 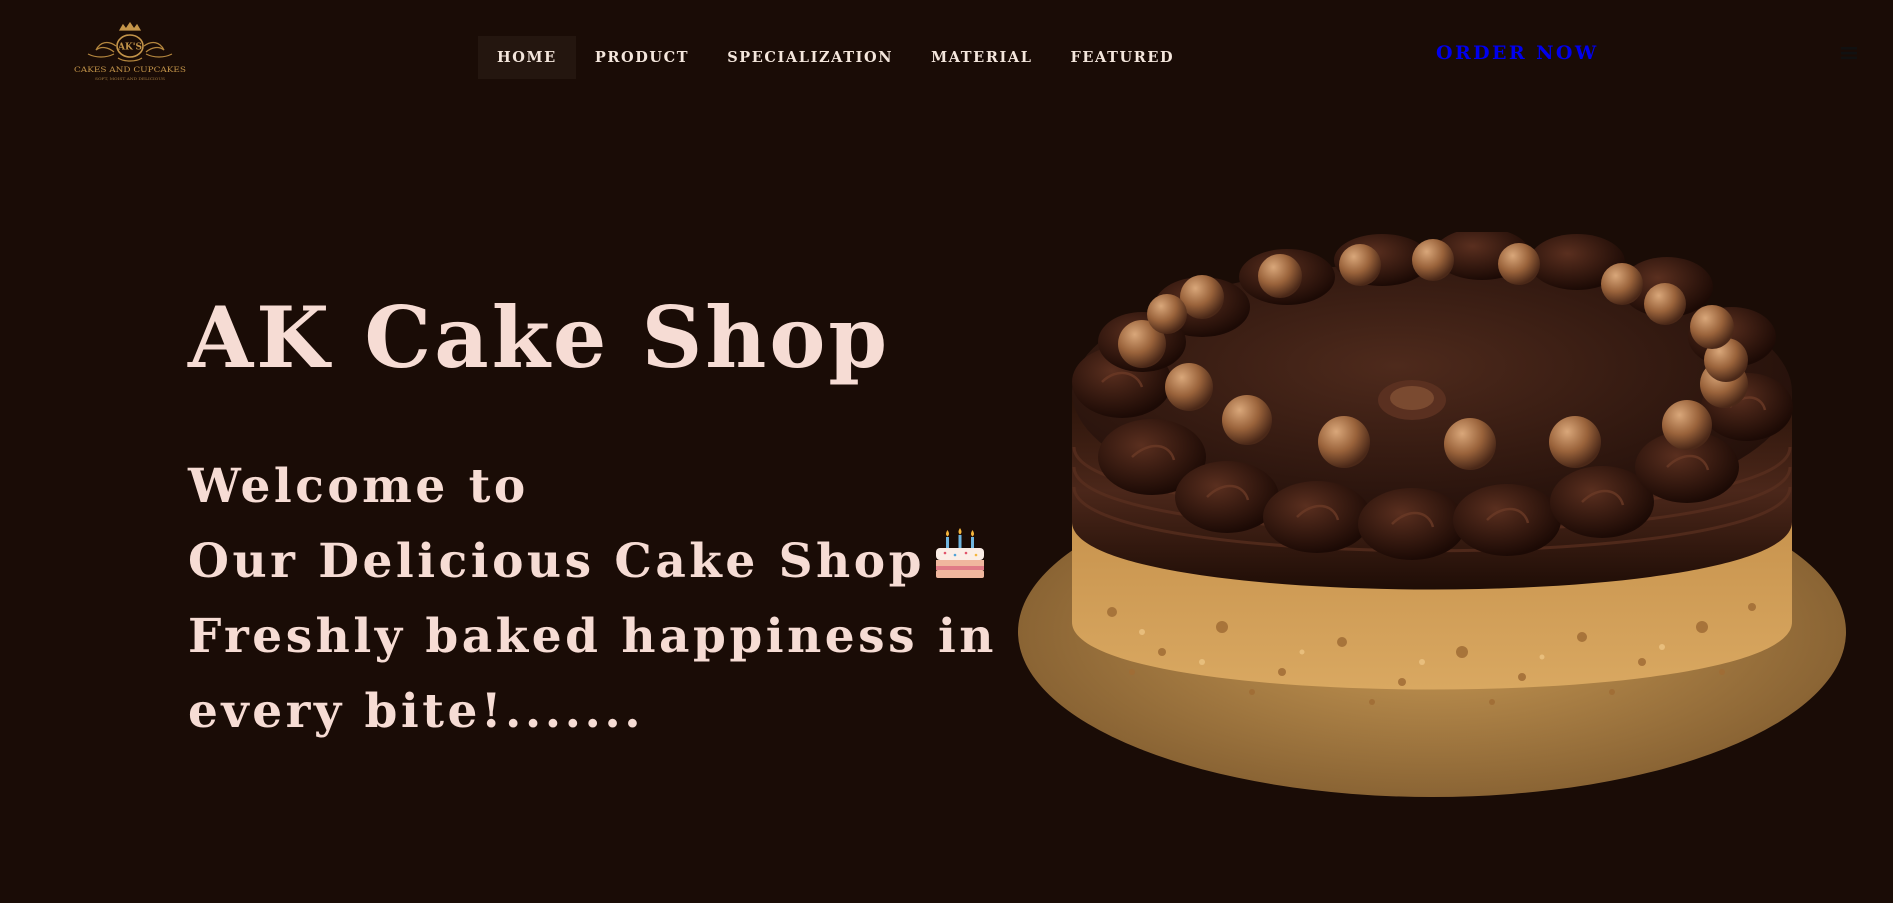 What do you see at coordinates (527, 57) in the screenshot?
I see `nav-item-home: HOME` at bounding box center [527, 57].